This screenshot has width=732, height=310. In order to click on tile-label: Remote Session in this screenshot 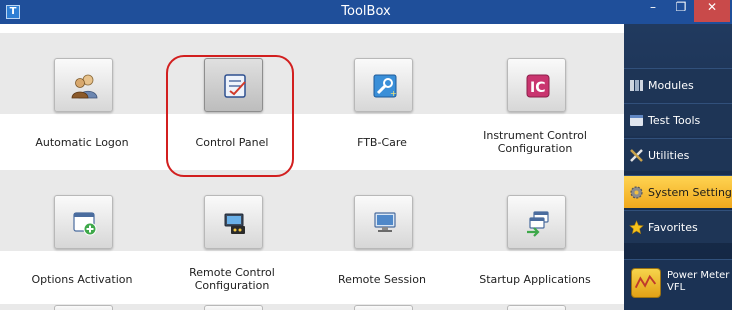, I will do `click(382, 279)`.